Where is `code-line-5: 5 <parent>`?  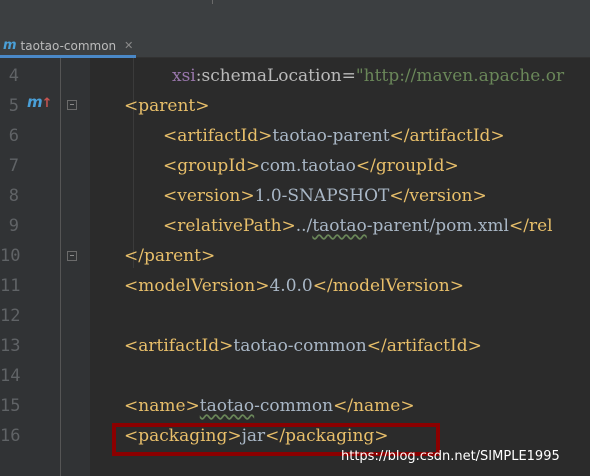
code-line-5: 5 <parent> is located at coordinates (295, 106).